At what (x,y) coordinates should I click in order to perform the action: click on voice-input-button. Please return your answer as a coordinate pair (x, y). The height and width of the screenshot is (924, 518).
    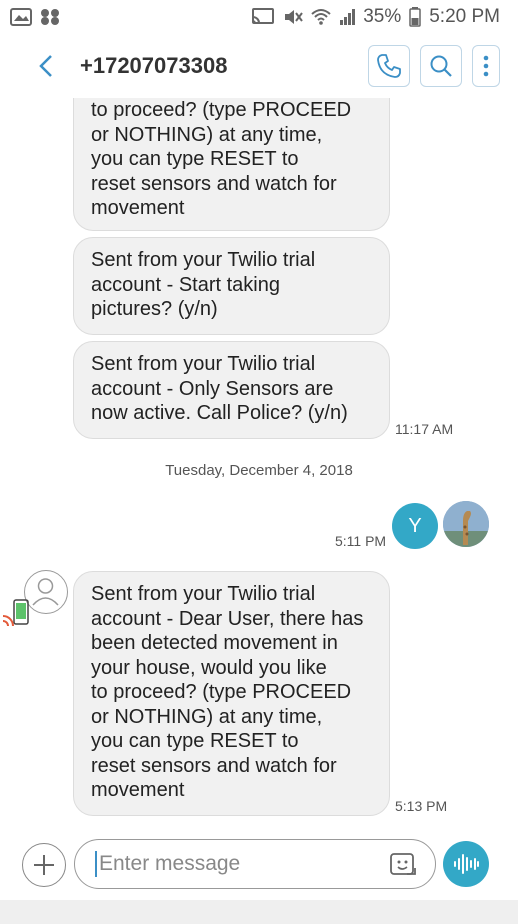
    Looking at the image, I should click on (466, 864).